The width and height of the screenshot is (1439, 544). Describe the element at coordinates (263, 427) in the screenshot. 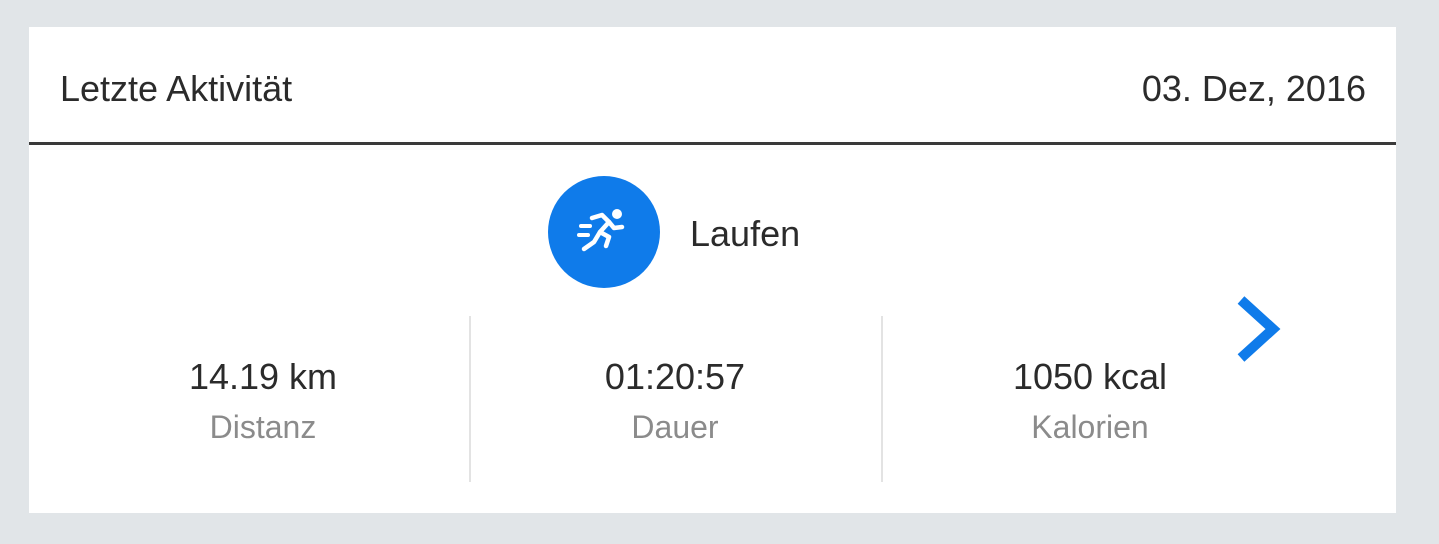

I see `stat-label: Distanz` at that location.